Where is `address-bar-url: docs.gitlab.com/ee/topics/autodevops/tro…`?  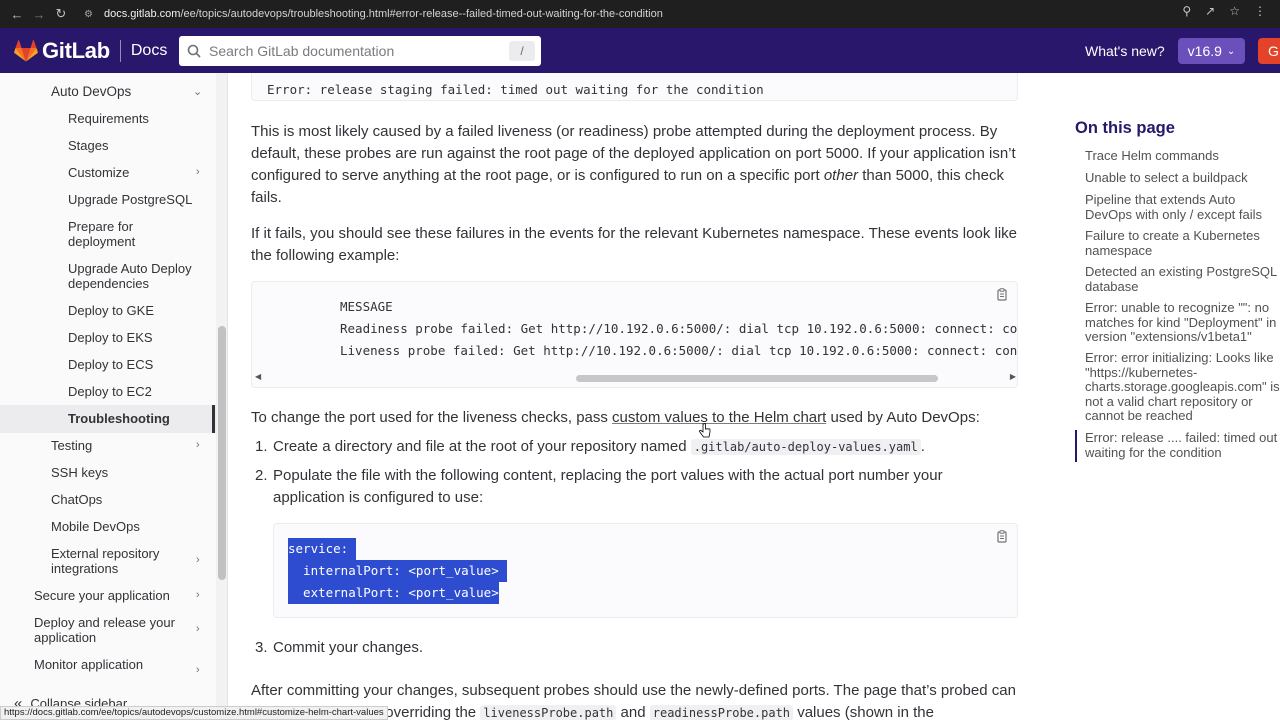
address-bar-url: docs.gitlab.com/ee/topics/autodevops/tro… is located at coordinates (383, 14).